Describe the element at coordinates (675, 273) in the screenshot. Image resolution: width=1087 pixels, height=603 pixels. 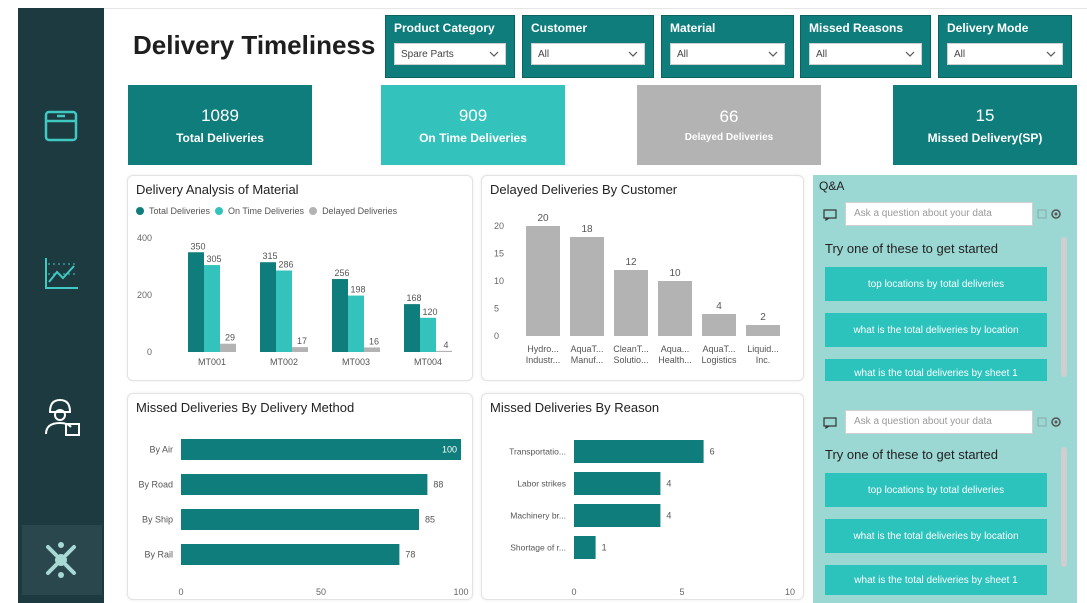
I see `data-label: 10` at that location.